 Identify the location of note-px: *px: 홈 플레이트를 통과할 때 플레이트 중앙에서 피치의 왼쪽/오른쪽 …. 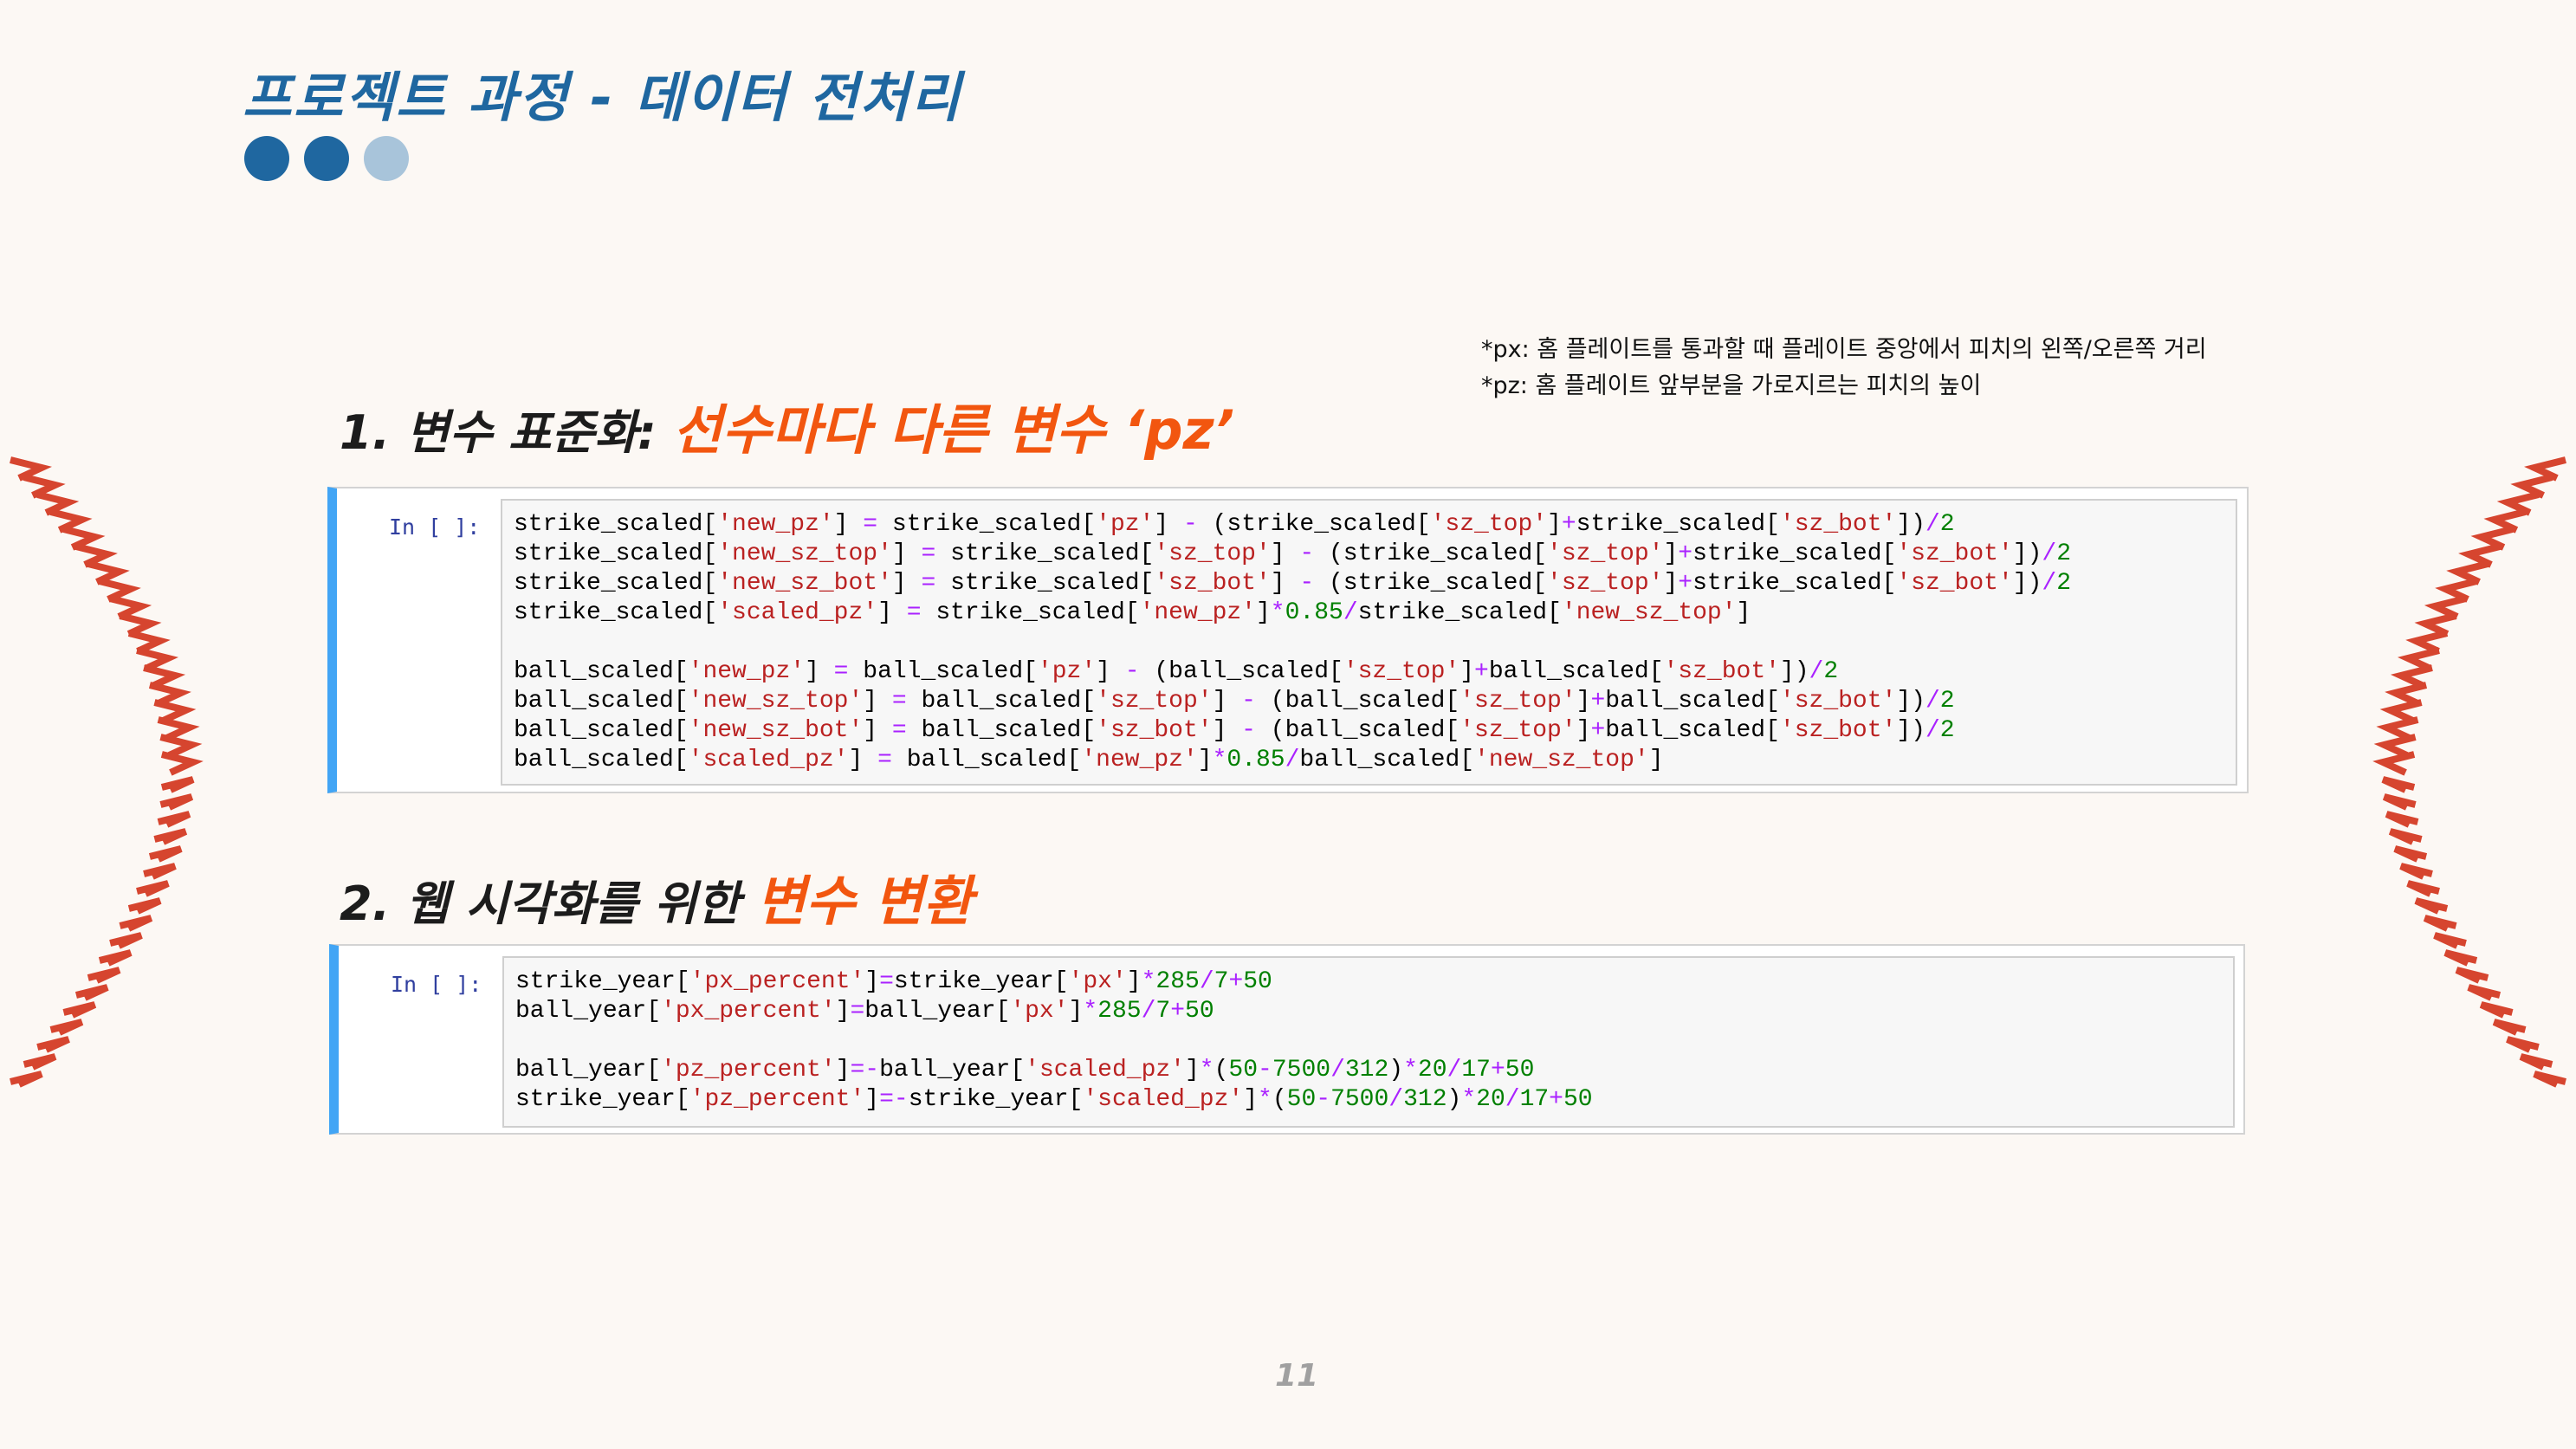
(1844, 349).